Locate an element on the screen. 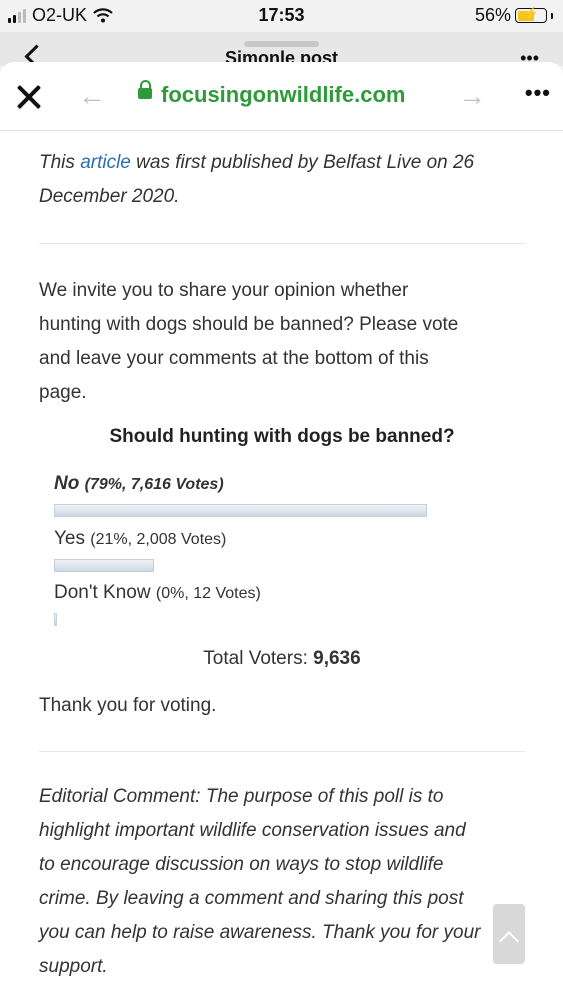 Image resolution: width=563 pixels, height=1000 pixels. status-bar: O2-UK 17:53 56% ⚡ is located at coordinates (281, 16).